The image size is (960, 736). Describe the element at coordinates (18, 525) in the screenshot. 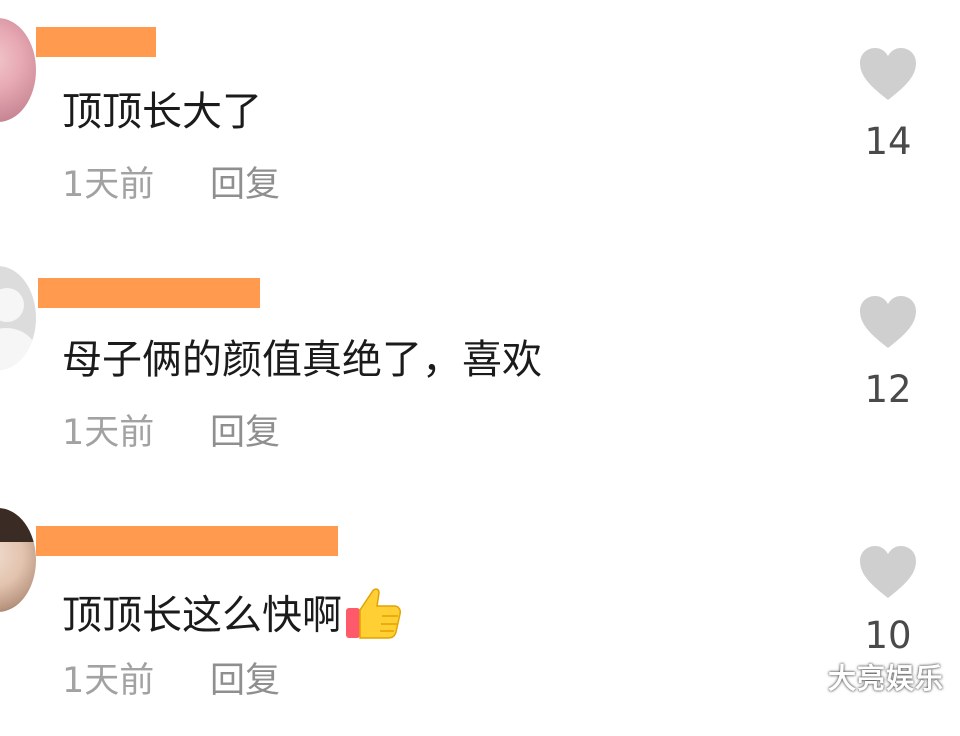

I see `avatar-hair-shape` at that location.